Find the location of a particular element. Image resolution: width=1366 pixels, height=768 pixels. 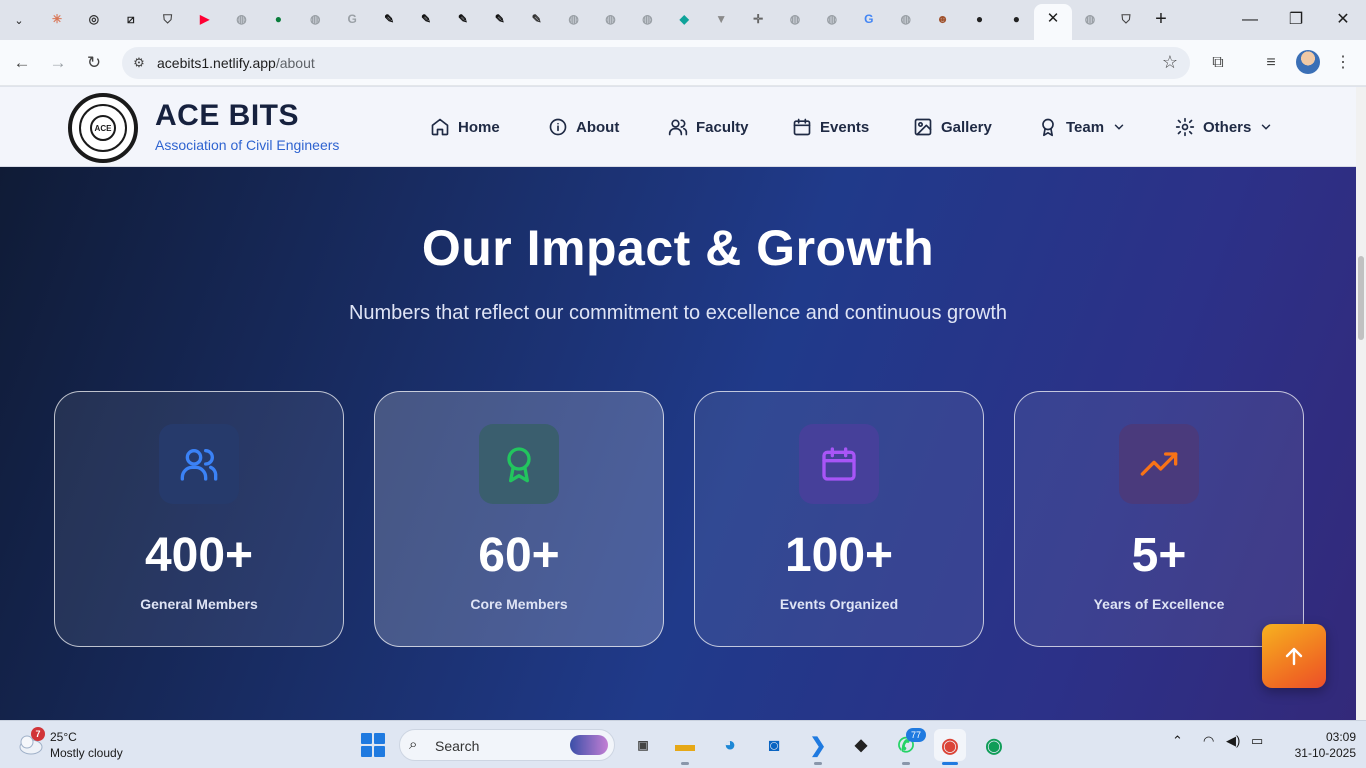

claude-icon: ✳ is located at coordinates (57, 19).